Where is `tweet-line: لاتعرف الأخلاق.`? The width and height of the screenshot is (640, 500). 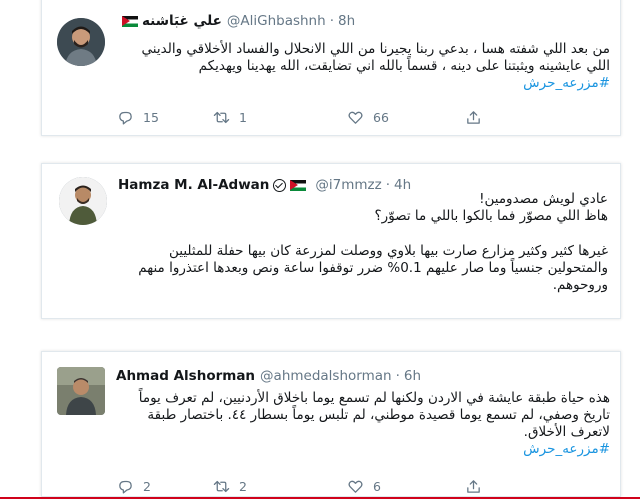 tweet-line: لاتعرف الأخلاق. is located at coordinates (566, 432).